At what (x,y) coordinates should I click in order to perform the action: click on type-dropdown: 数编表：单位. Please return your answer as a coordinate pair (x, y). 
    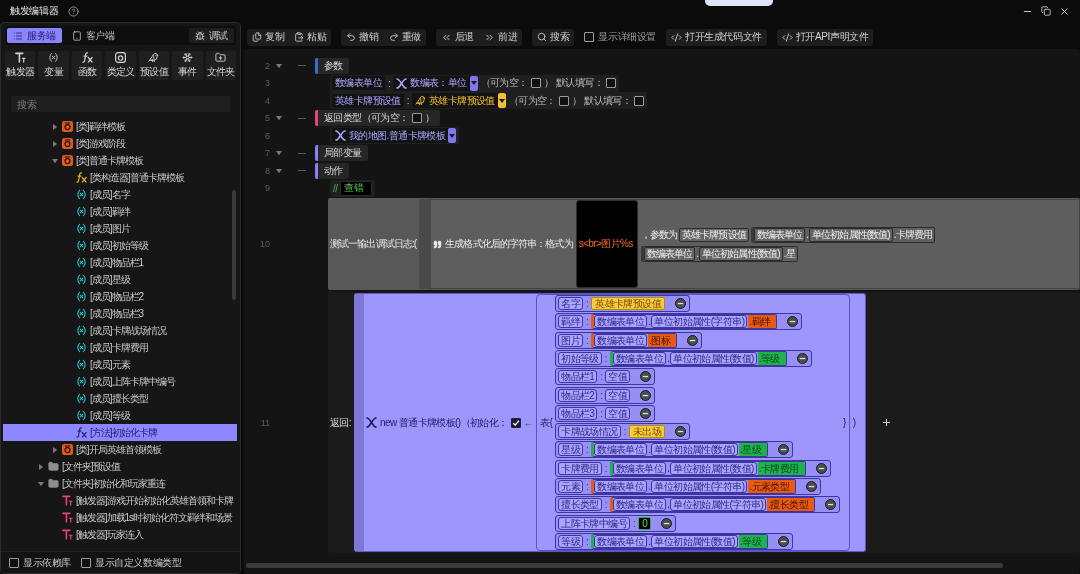
    Looking at the image, I should click on (435, 83).